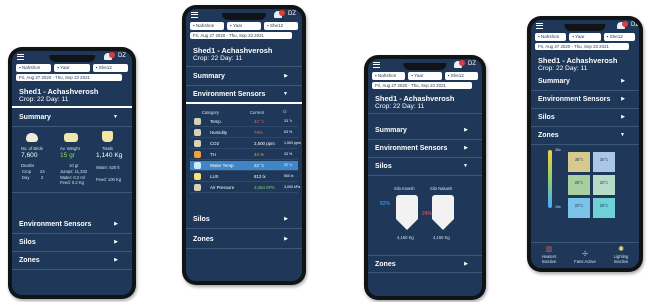  What do you see at coordinates (197, 121) in the screenshot?
I see `thermometer-icon` at bounding box center [197, 121].